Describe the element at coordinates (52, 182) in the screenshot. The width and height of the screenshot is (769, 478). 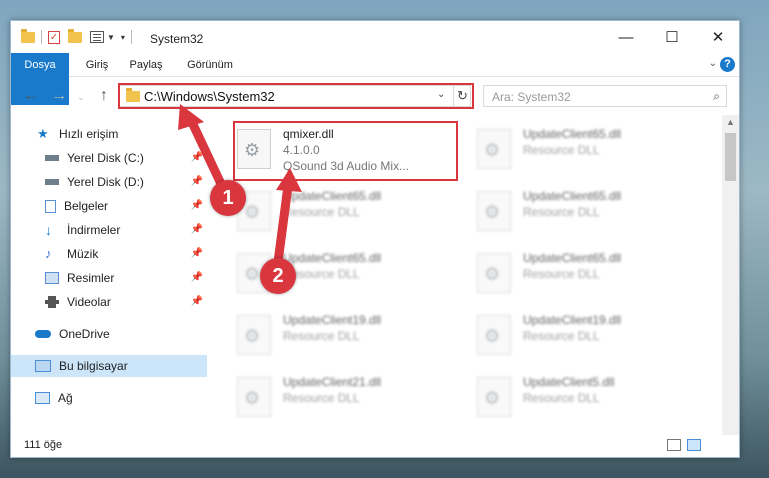
I see `drive-icon` at that location.